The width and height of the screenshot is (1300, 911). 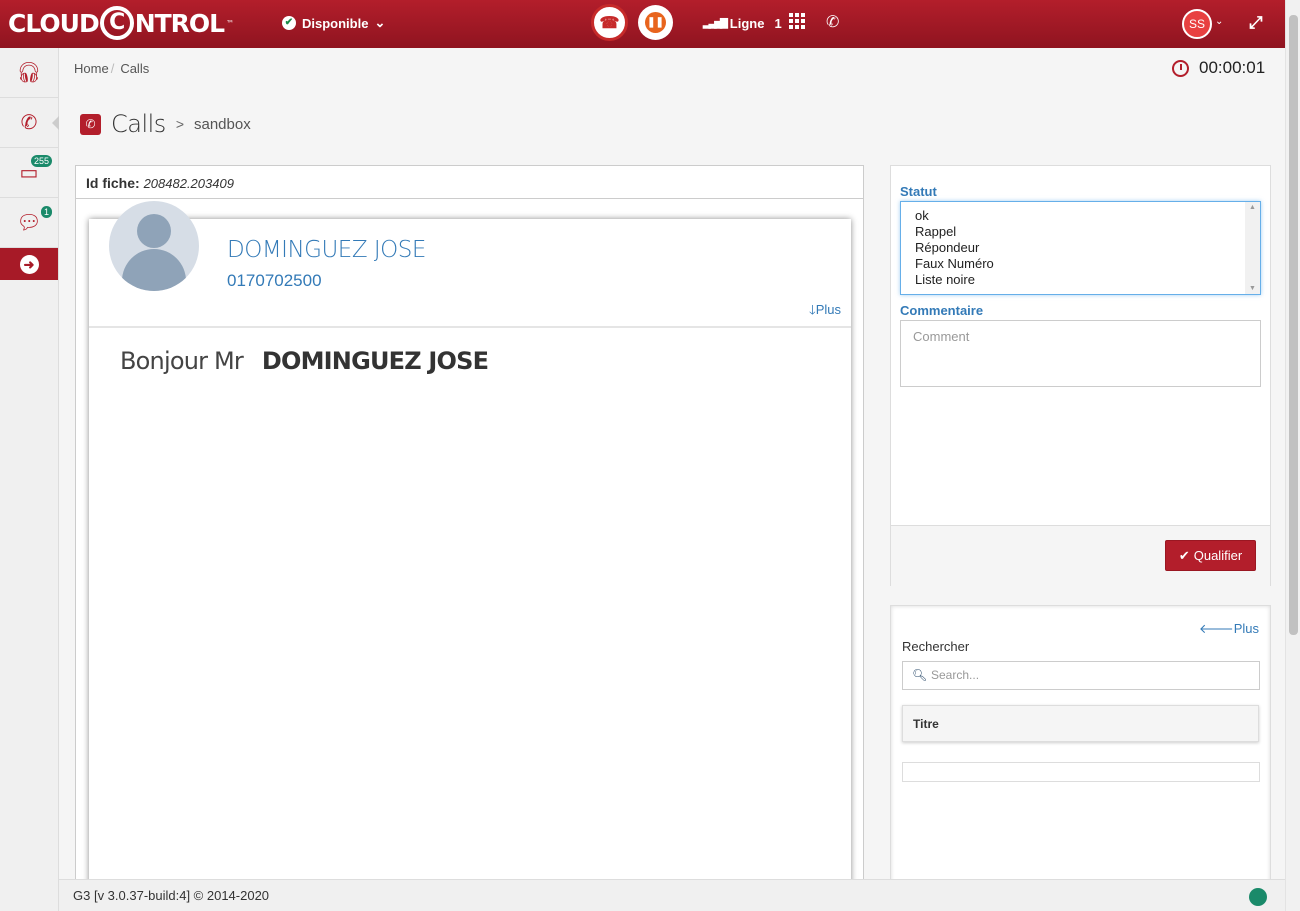 What do you see at coordinates (138, 124) in the screenshot?
I see `page-title-text: Calls` at bounding box center [138, 124].